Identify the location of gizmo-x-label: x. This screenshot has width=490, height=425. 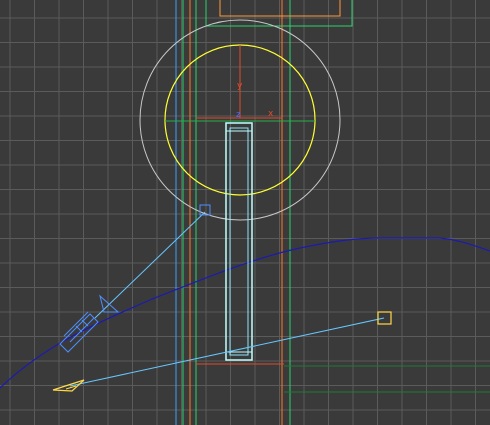
(271, 114).